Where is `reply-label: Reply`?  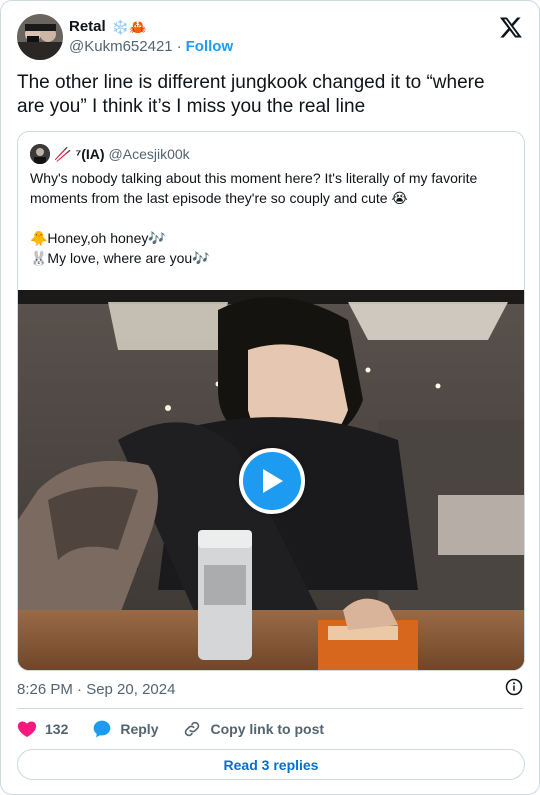 reply-label: Reply is located at coordinates (139, 729).